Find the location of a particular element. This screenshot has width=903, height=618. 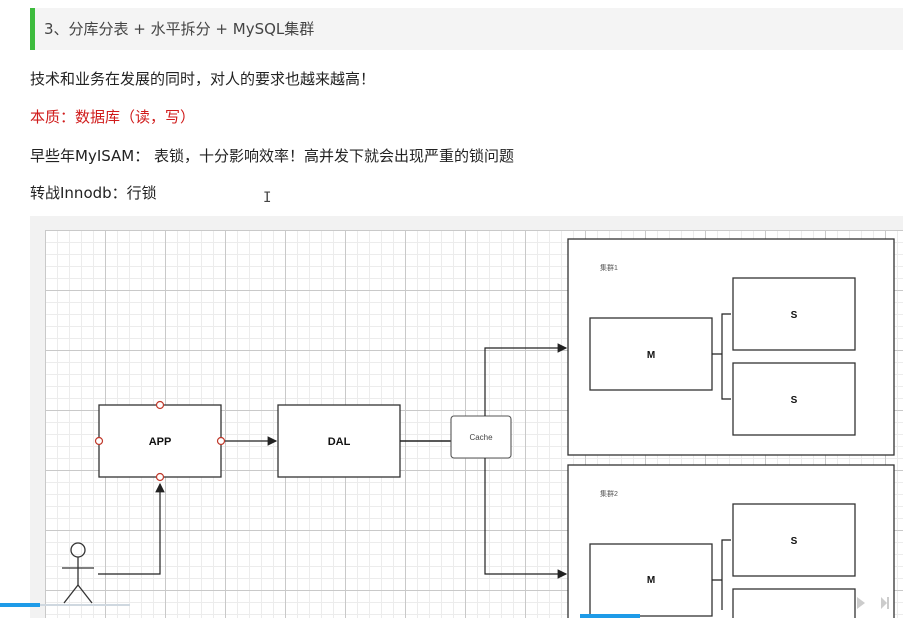

next-icon is located at coordinates (885, 603).